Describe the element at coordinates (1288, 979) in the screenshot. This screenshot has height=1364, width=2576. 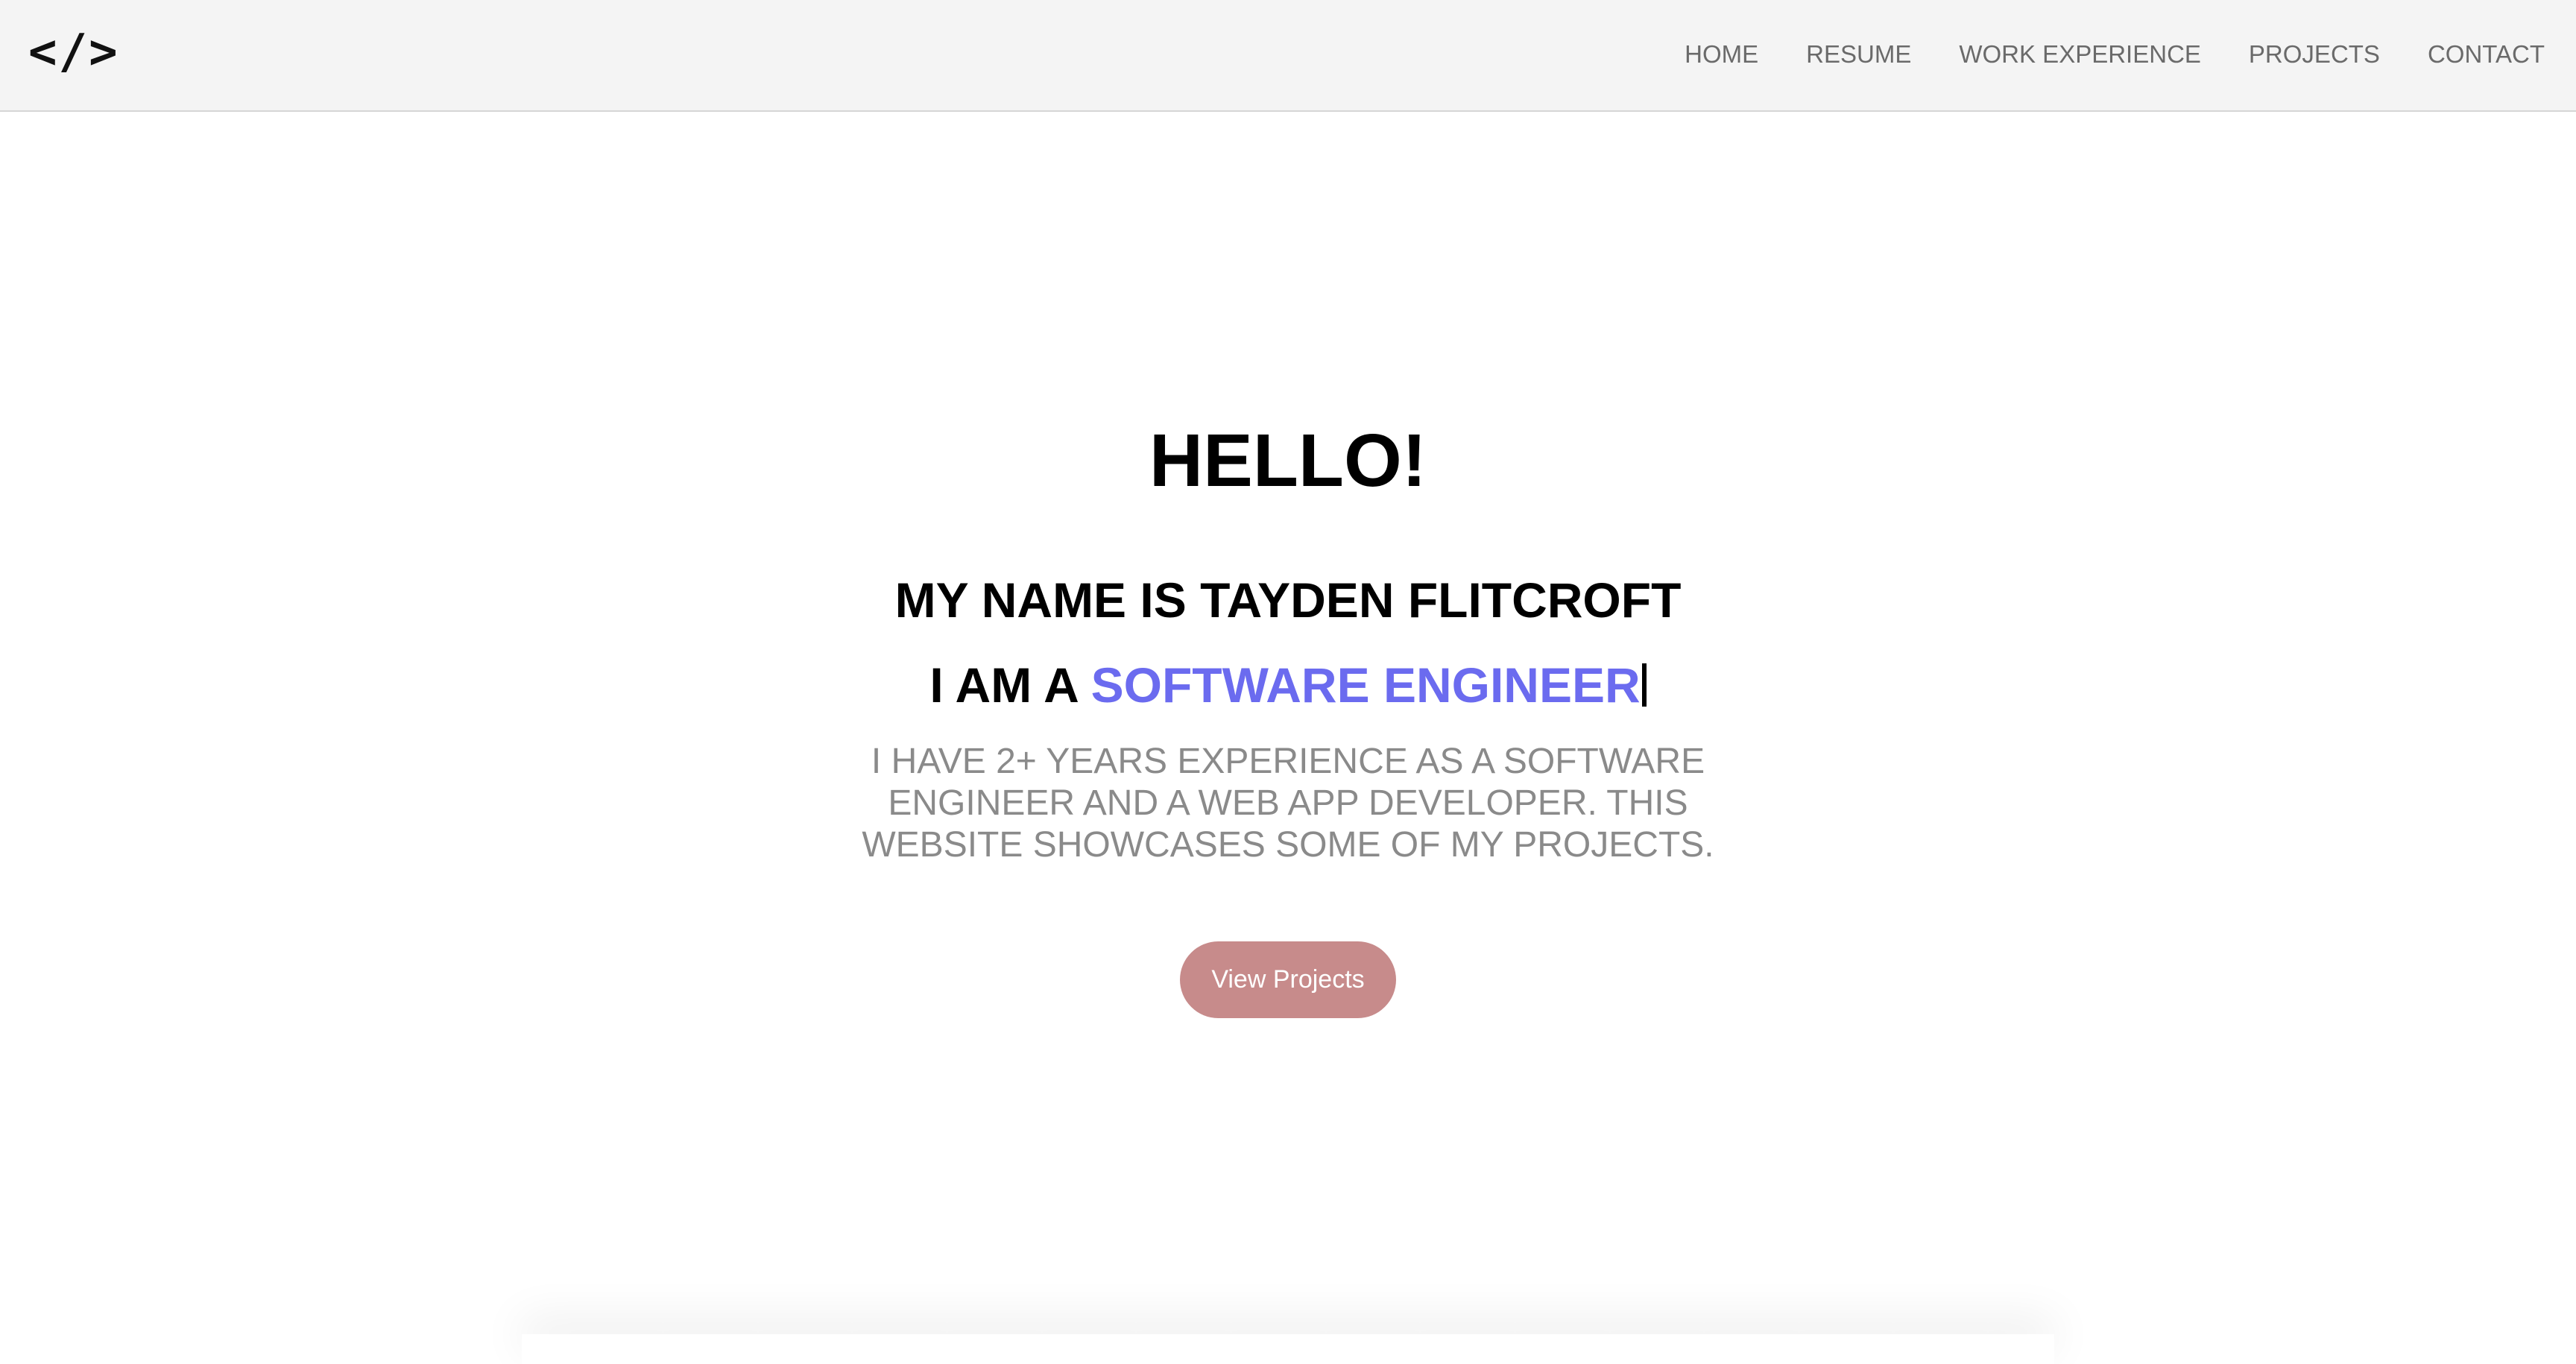
I see `view-projects-button: View Projects` at that location.